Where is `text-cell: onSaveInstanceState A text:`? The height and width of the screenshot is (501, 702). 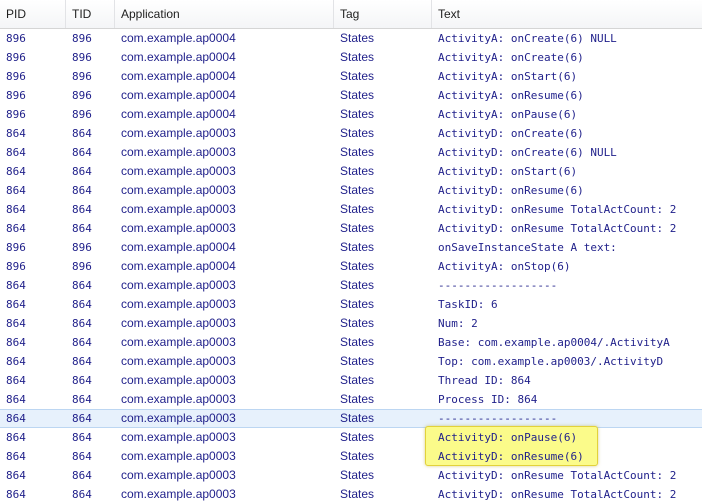
text-cell: onSaveInstanceState A text: is located at coordinates (527, 247).